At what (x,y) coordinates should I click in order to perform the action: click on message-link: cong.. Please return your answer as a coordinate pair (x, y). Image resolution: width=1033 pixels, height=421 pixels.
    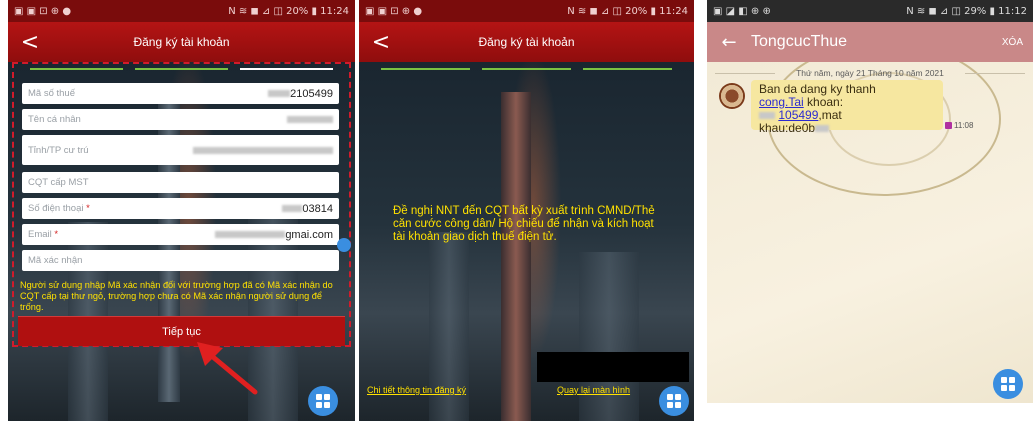
    Looking at the image, I should click on (773, 102).